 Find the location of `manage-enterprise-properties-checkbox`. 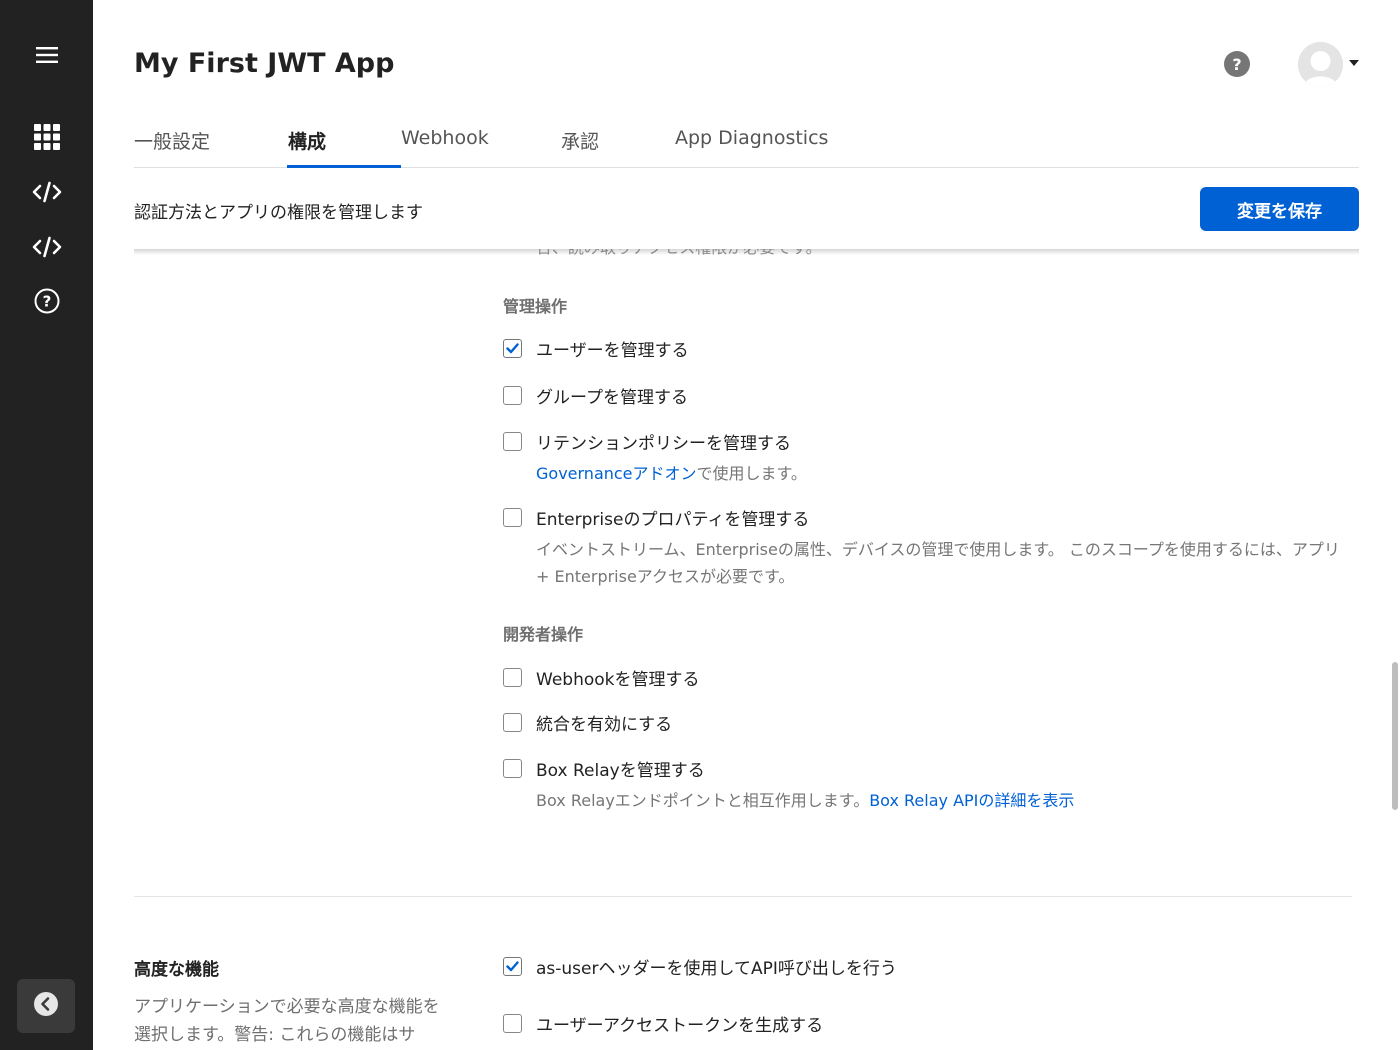

manage-enterprise-properties-checkbox is located at coordinates (512, 517).